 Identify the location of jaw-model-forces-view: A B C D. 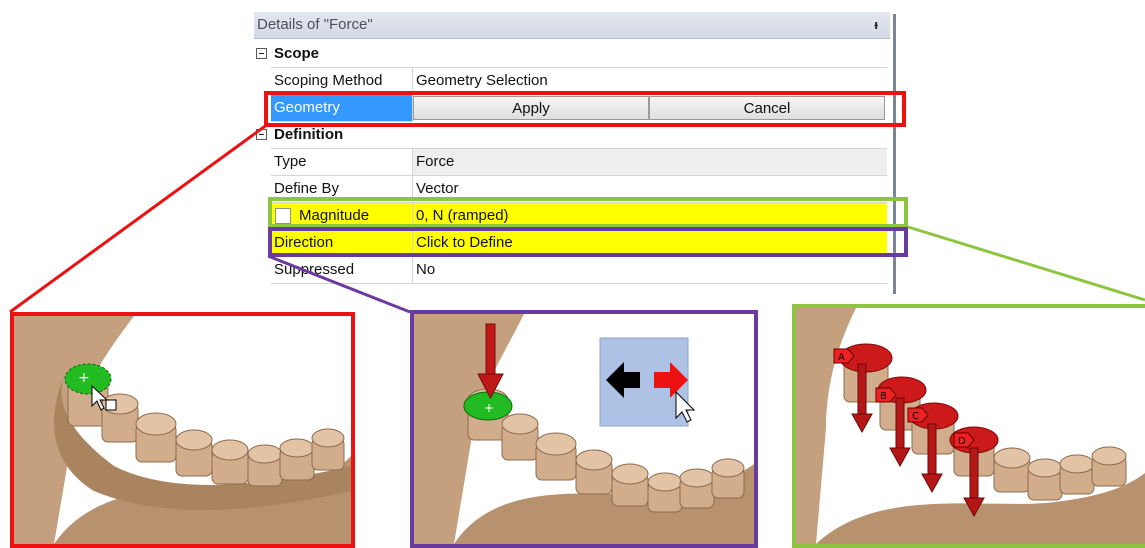
(970, 426).